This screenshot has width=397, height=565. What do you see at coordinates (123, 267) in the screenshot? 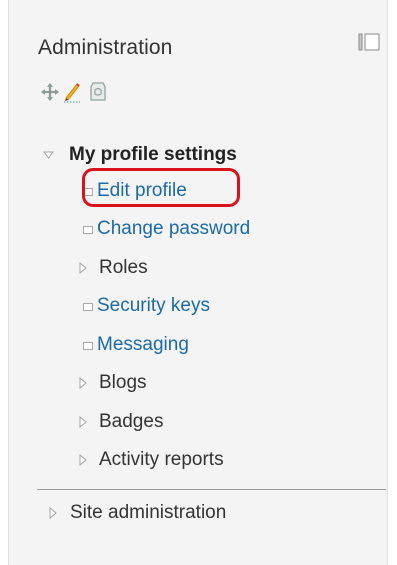
I see `nav-item-label: Roles` at bounding box center [123, 267].